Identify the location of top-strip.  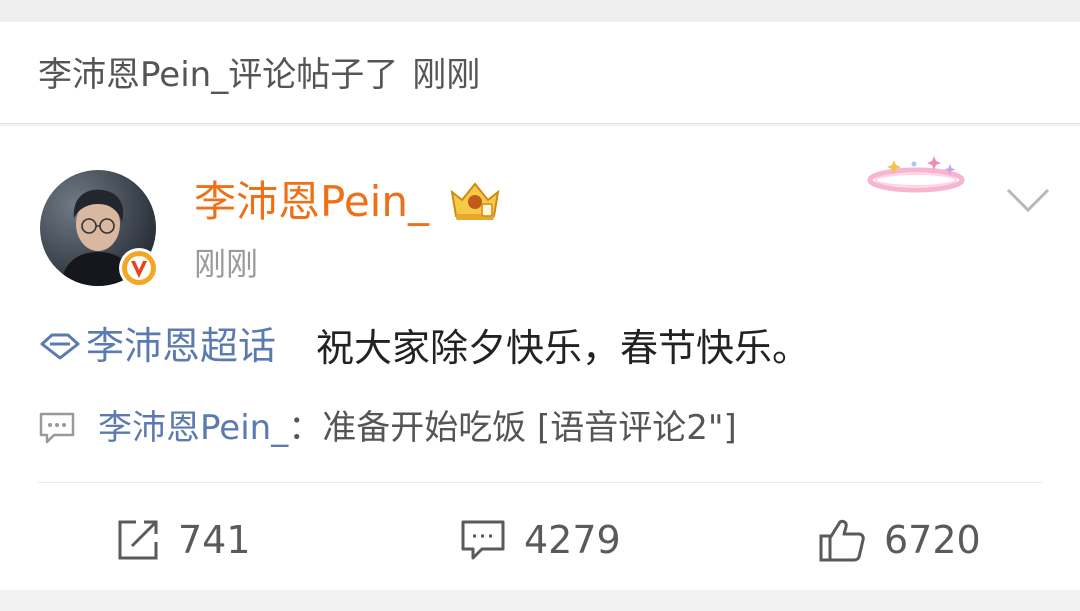
(540, 11).